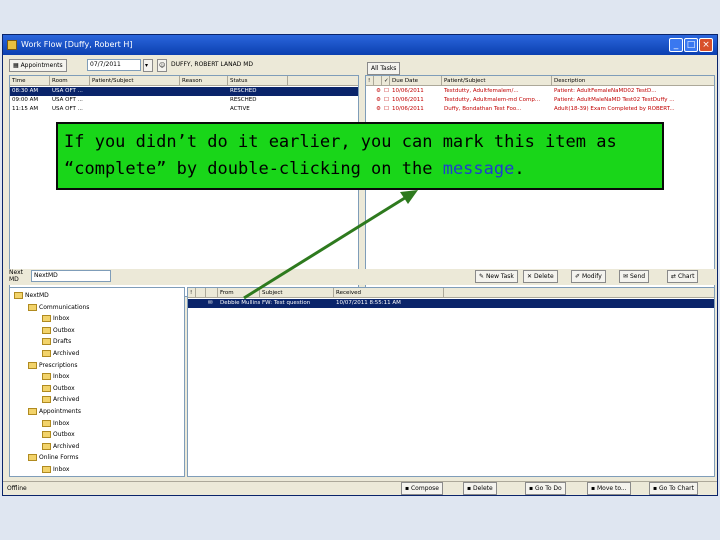  Describe the element at coordinates (409, 197) in the screenshot. I see `arrow-head` at that location.